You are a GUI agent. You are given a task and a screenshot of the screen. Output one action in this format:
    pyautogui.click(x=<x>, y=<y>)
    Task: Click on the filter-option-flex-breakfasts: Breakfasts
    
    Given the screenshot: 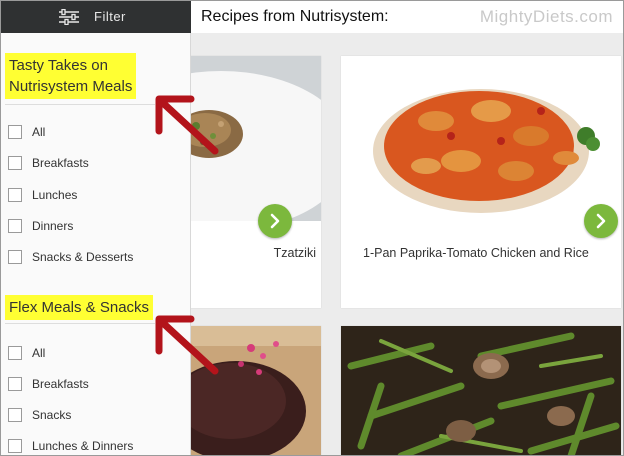 What is the action you would take?
    pyautogui.click(x=48, y=384)
    